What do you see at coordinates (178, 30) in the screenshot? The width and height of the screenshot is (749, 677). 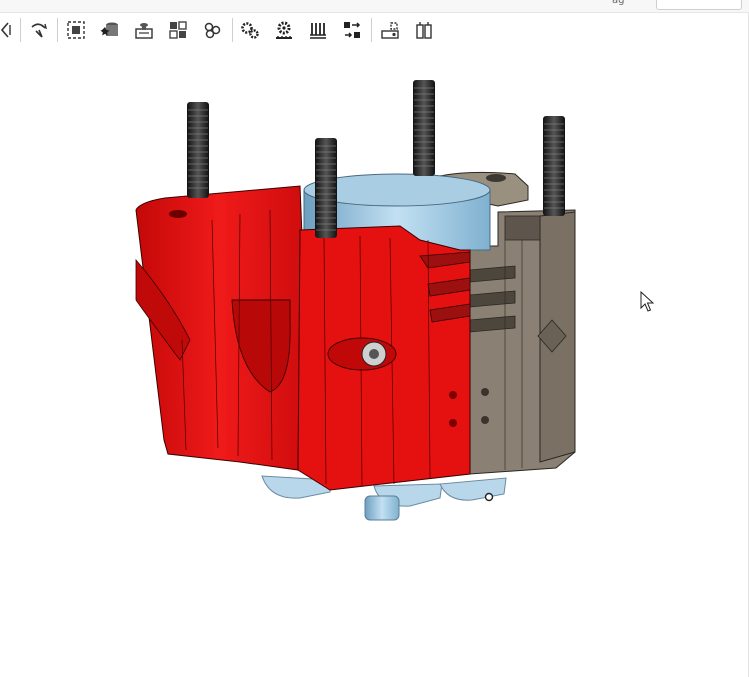 I see `section-view-icon` at bounding box center [178, 30].